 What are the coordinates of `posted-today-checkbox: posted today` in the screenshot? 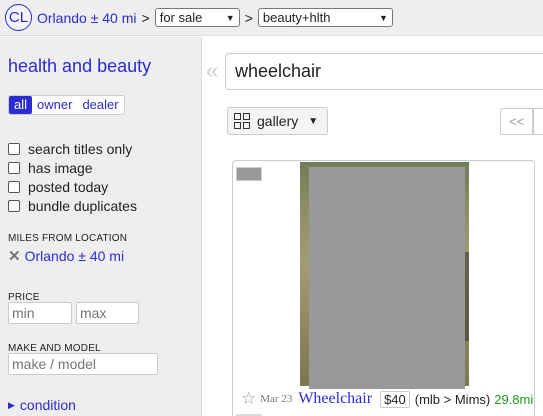 It's located at (58, 187).